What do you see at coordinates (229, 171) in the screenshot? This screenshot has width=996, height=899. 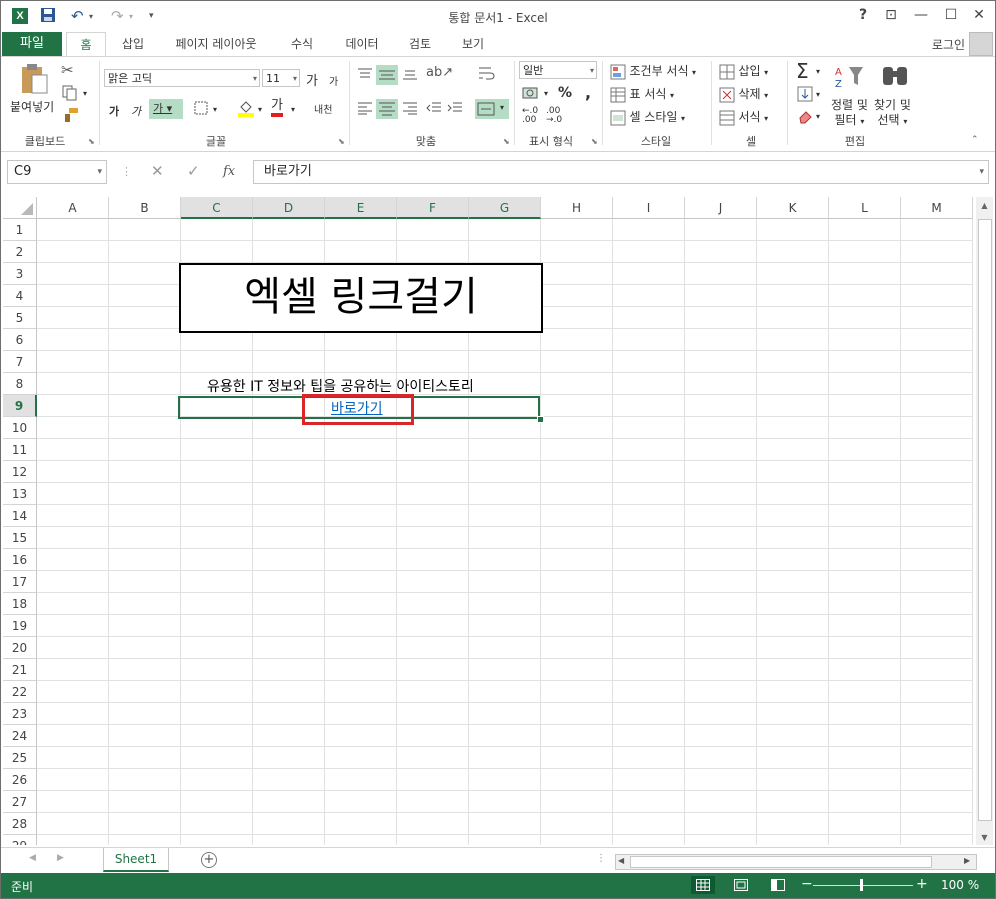 I see `insert-function-icon: fx` at bounding box center [229, 171].